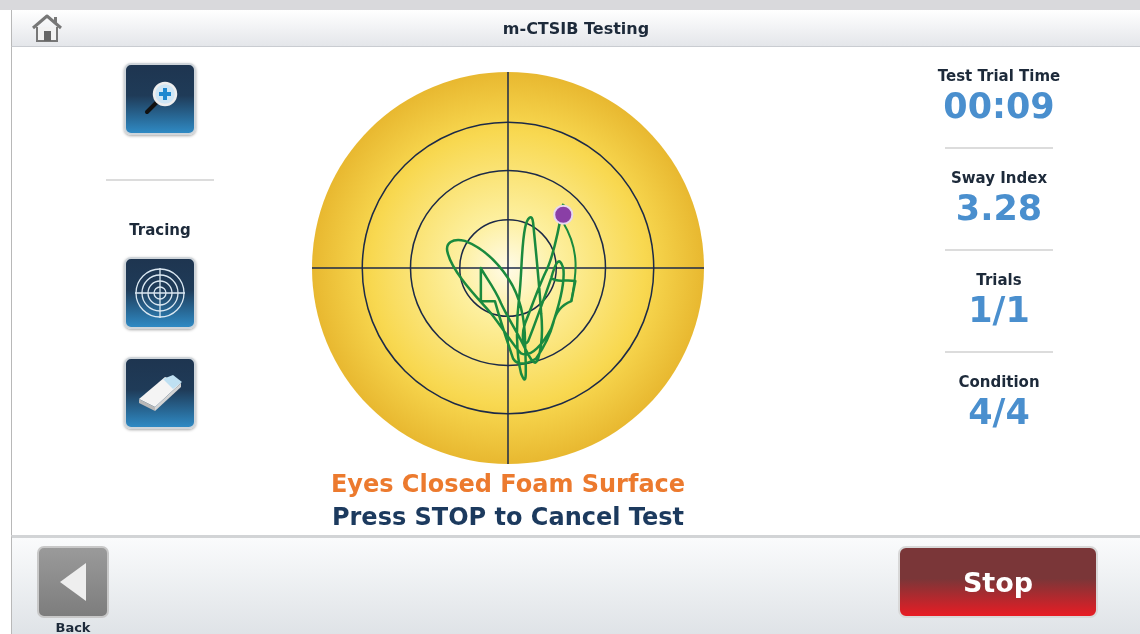 Image resolution: width=1140 pixels, height=634 pixels. What do you see at coordinates (999, 412) in the screenshot?
I see `stat-value: 4/4` at bounding box center [999, 412].